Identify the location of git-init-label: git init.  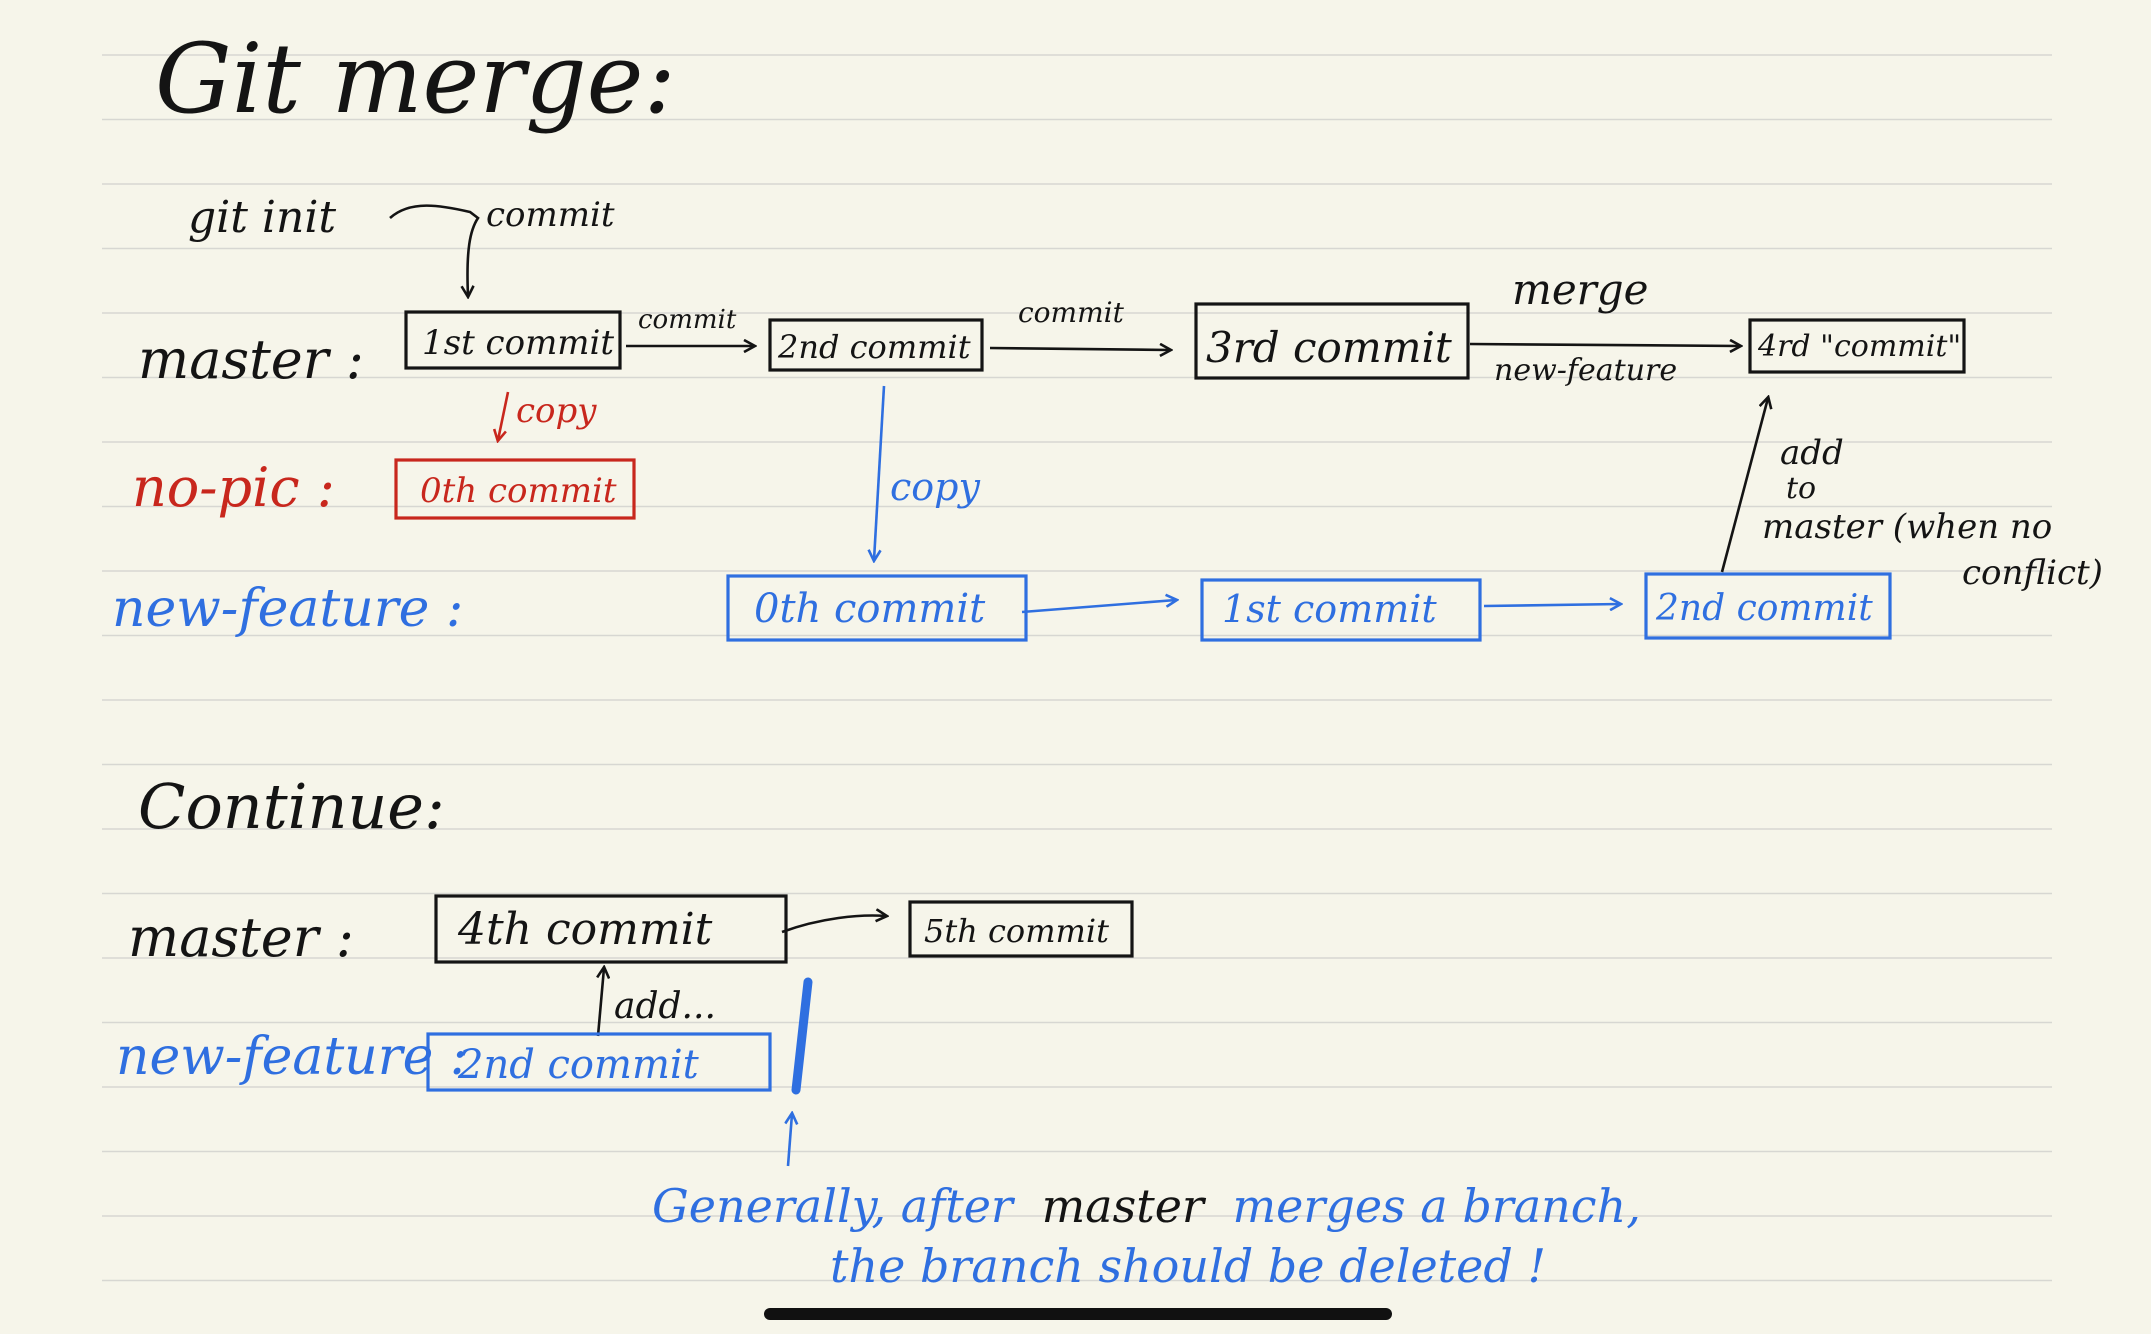
(262, 217).